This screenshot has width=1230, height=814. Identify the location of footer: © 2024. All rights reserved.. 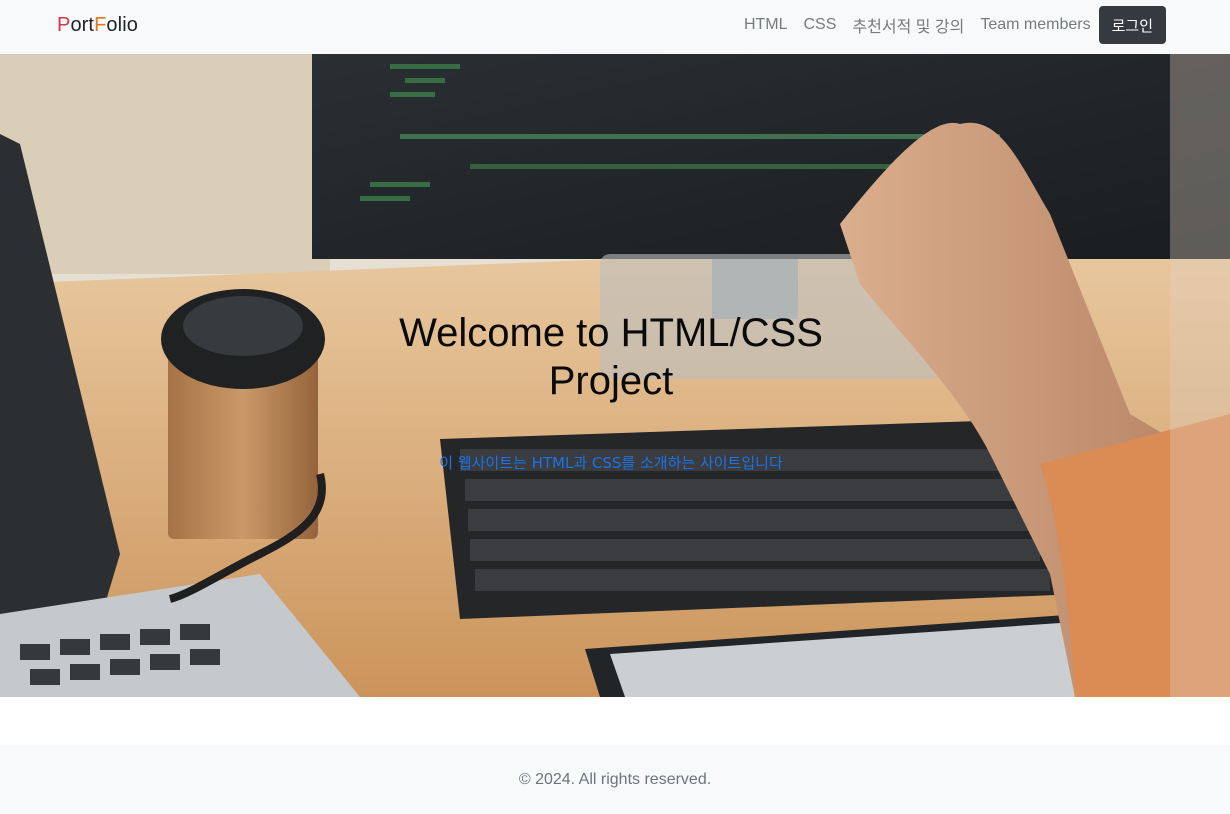
(615, 779).